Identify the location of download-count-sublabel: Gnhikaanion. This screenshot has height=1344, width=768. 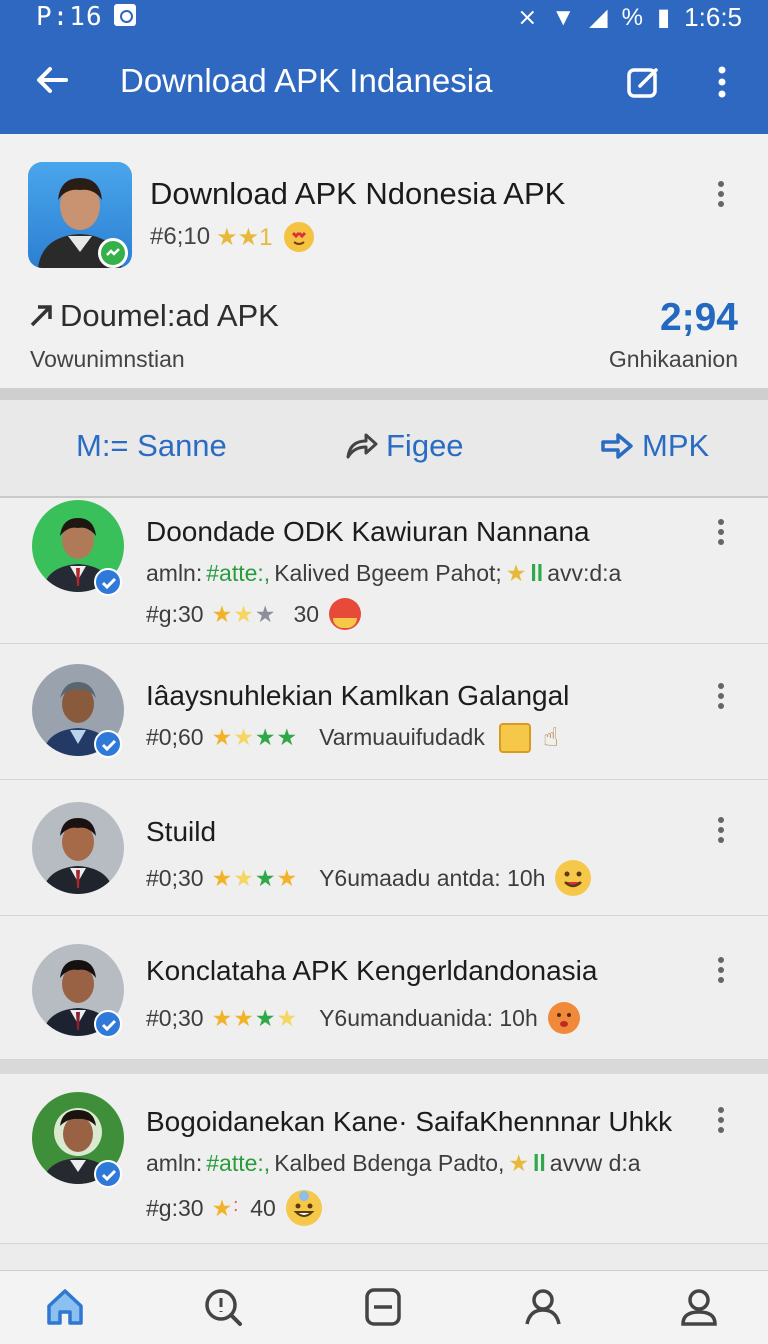
(673, 359).